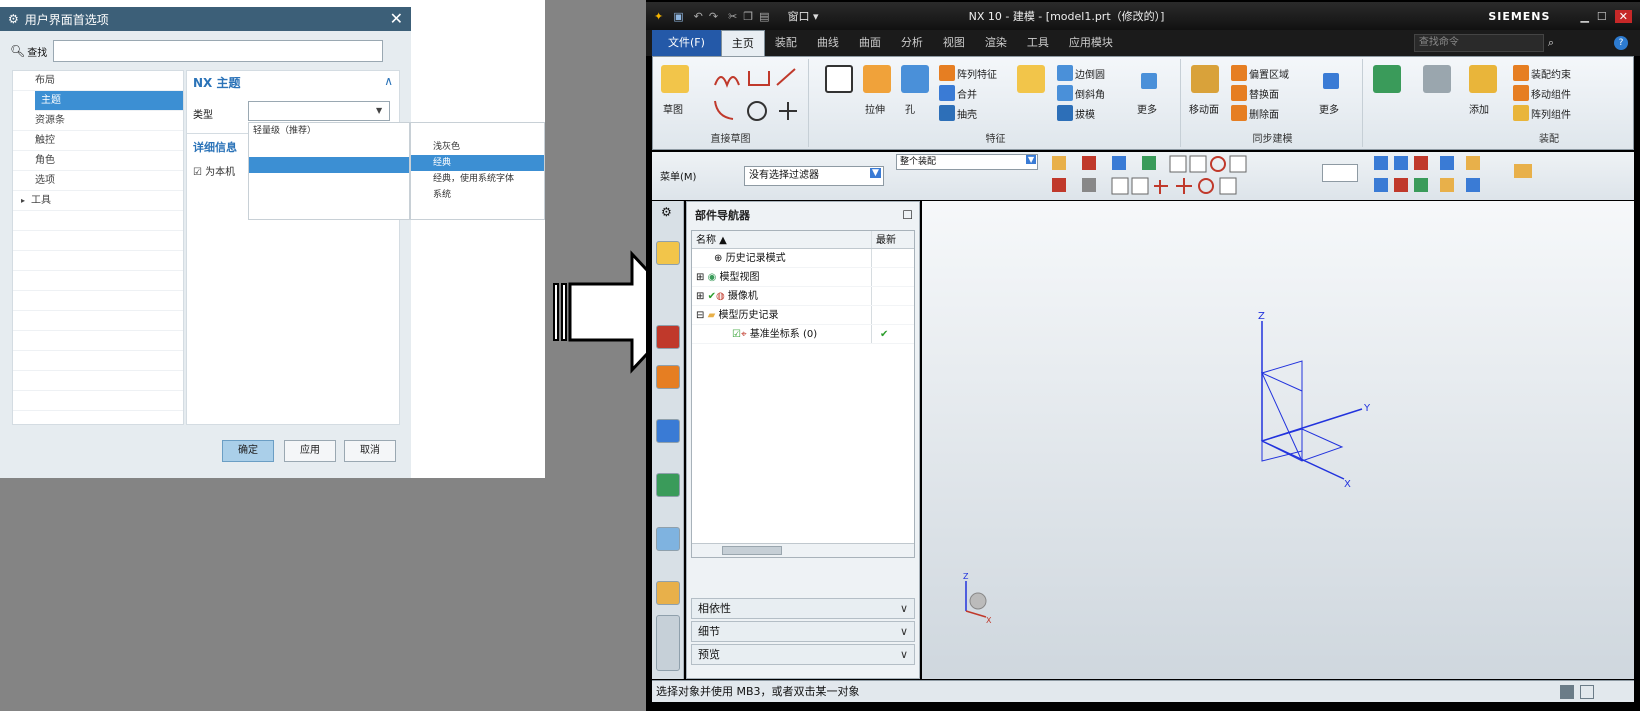 Image resolution: width=1640 pixels, height=711 pixels. What do you see at coordinates (1239, 73) in the screenshot?
I see `offset-region-icon` at bounding box center [1239, 73].